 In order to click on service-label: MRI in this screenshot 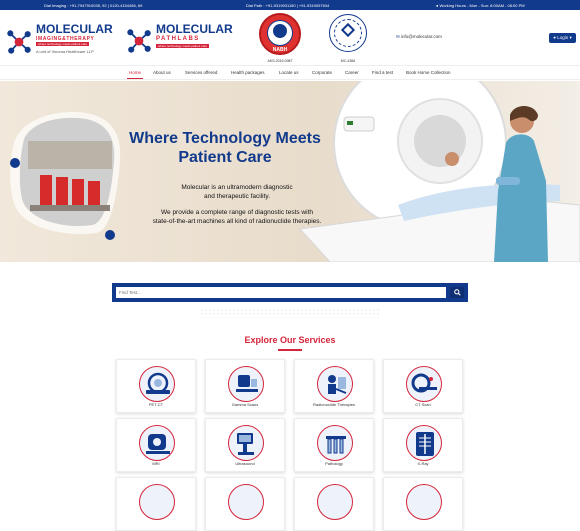, I will do `click(156, 463)`.